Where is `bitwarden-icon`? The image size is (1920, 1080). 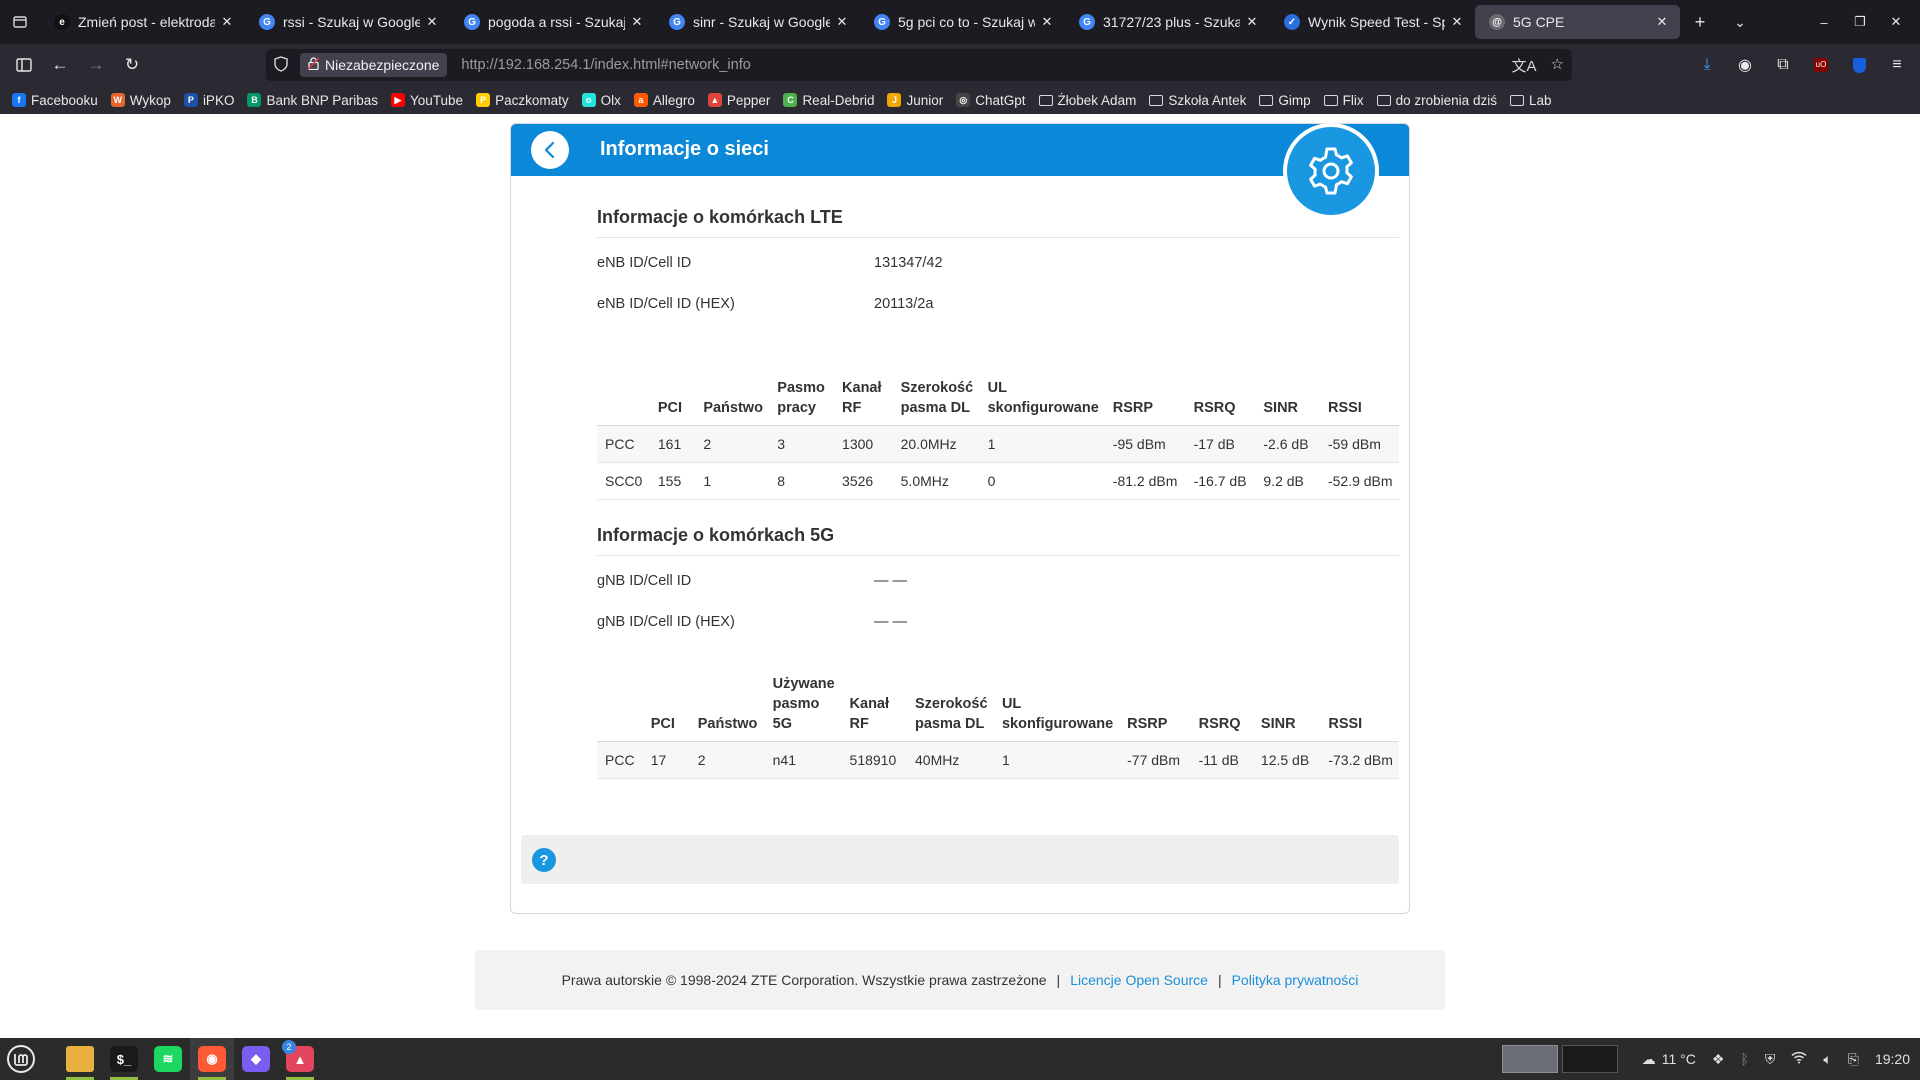 bitwarden-icon is located at coordinates (1859, 65).